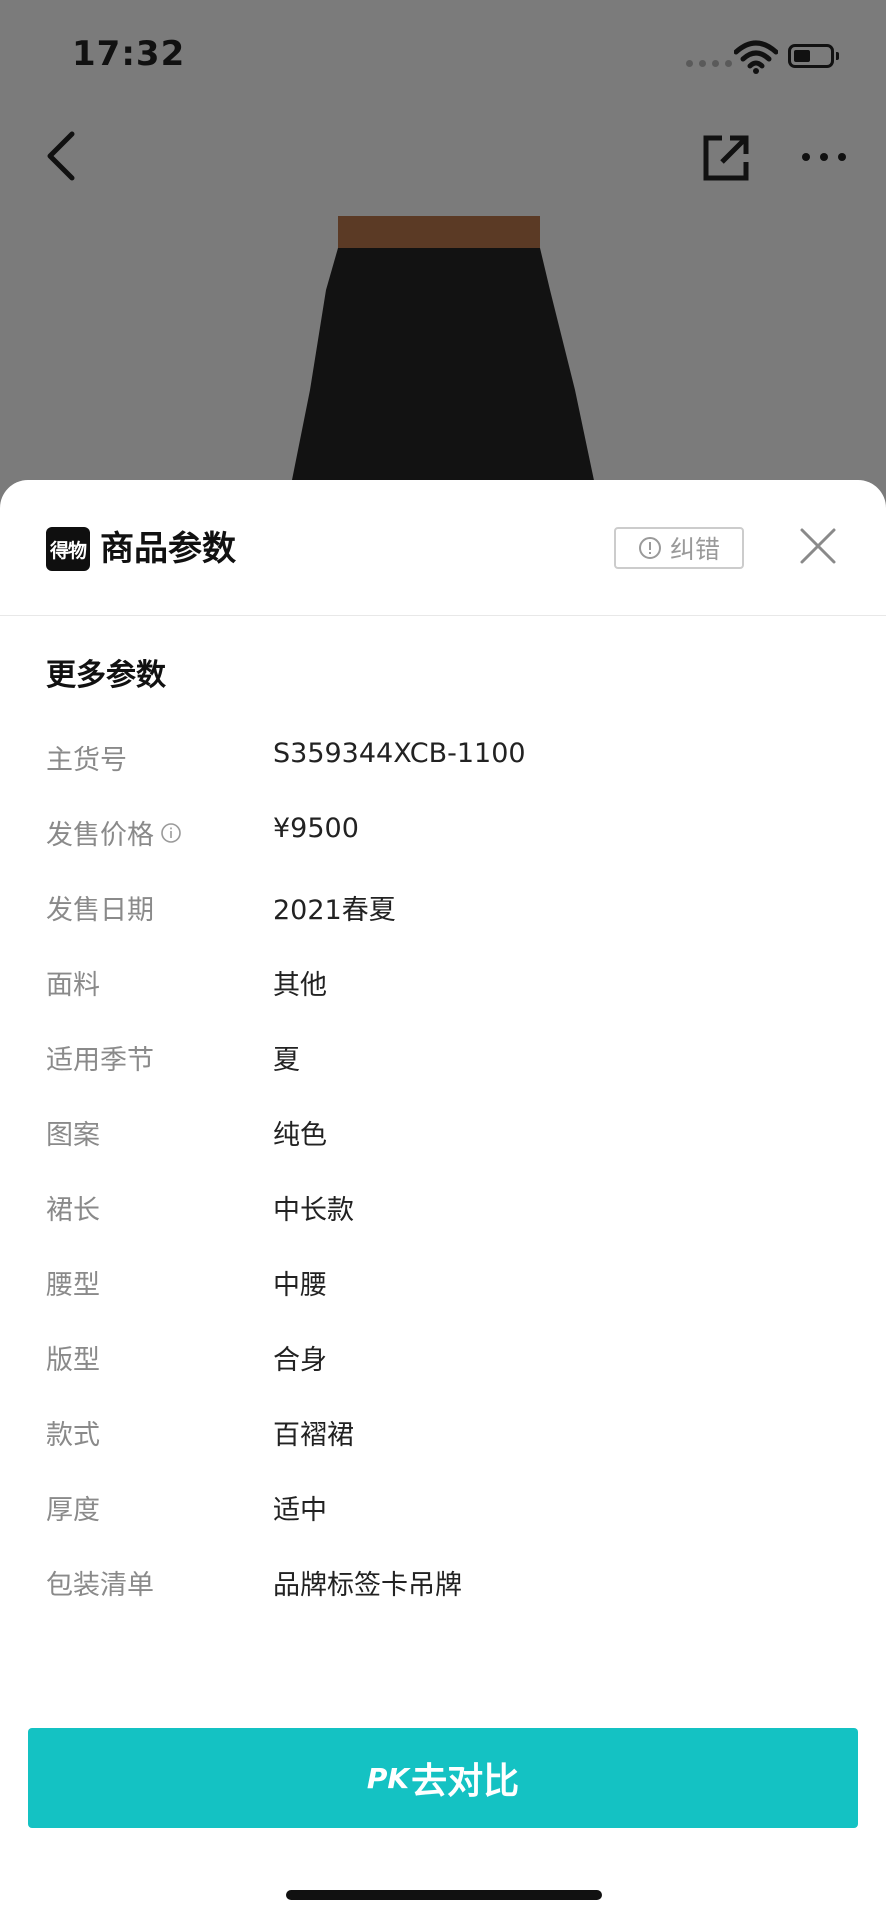 This screenshot has height=1920, width=886. Describe the element at coordinates (443, 982) in the screenshot. I see `param-row: 面料 其他` at that location.